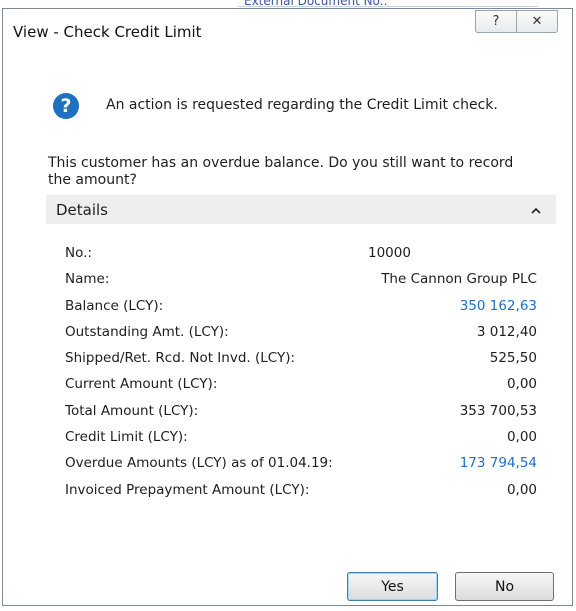 This screenshot has height=611, width=576. What do you see at coordinates (316, 4) in the screenshot?
I see `background-field-label: External Document No.:` at bounding box center [316, 4].